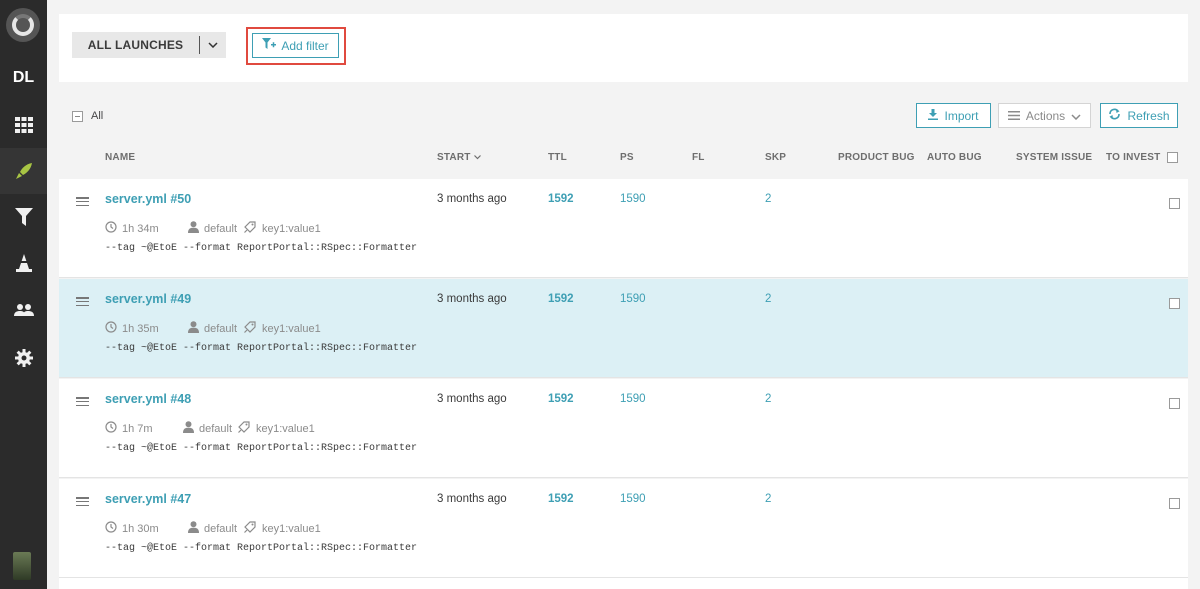 The image size is (1200, 589). Describe the element at coordinates (120, 157) in the screenshot. I see `column-header-name: NAME` at that location.